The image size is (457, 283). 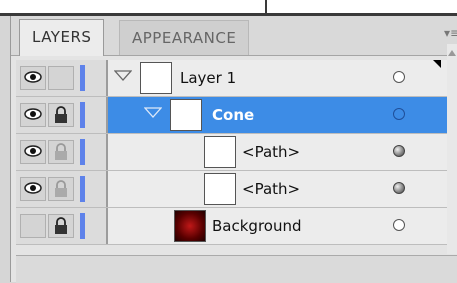 What do you see at coordinates (452, 149) in the screenshot?
I see `scrollbar` at bounding box center [452, 149].